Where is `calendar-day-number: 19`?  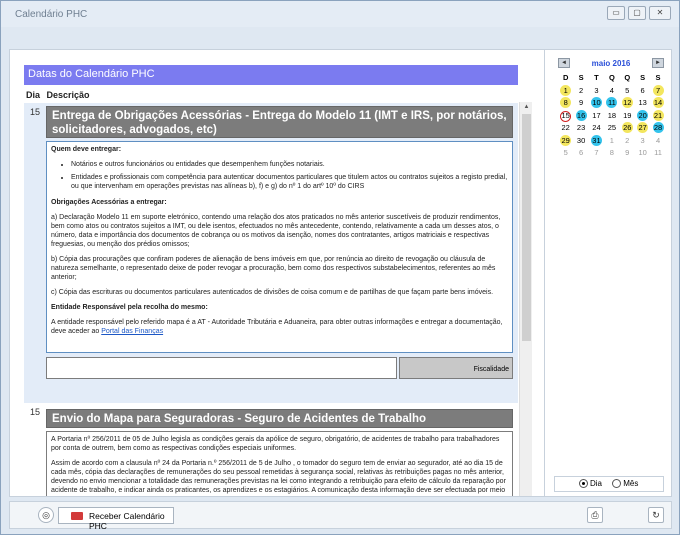
calendar-day-number: 19 is located at coordinates (627, 115).